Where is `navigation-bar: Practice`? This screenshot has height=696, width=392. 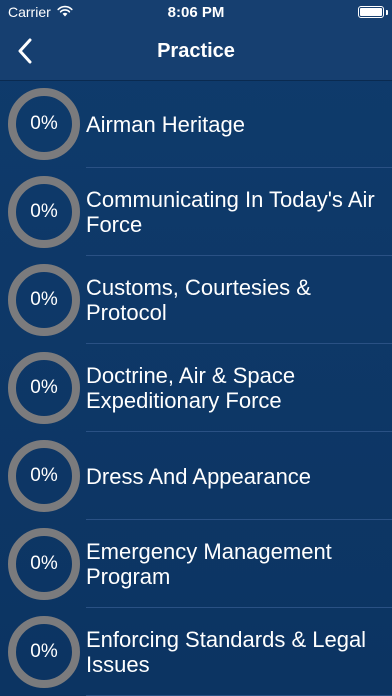 navigation-bar: Practice is located at coordinates (196, 53).